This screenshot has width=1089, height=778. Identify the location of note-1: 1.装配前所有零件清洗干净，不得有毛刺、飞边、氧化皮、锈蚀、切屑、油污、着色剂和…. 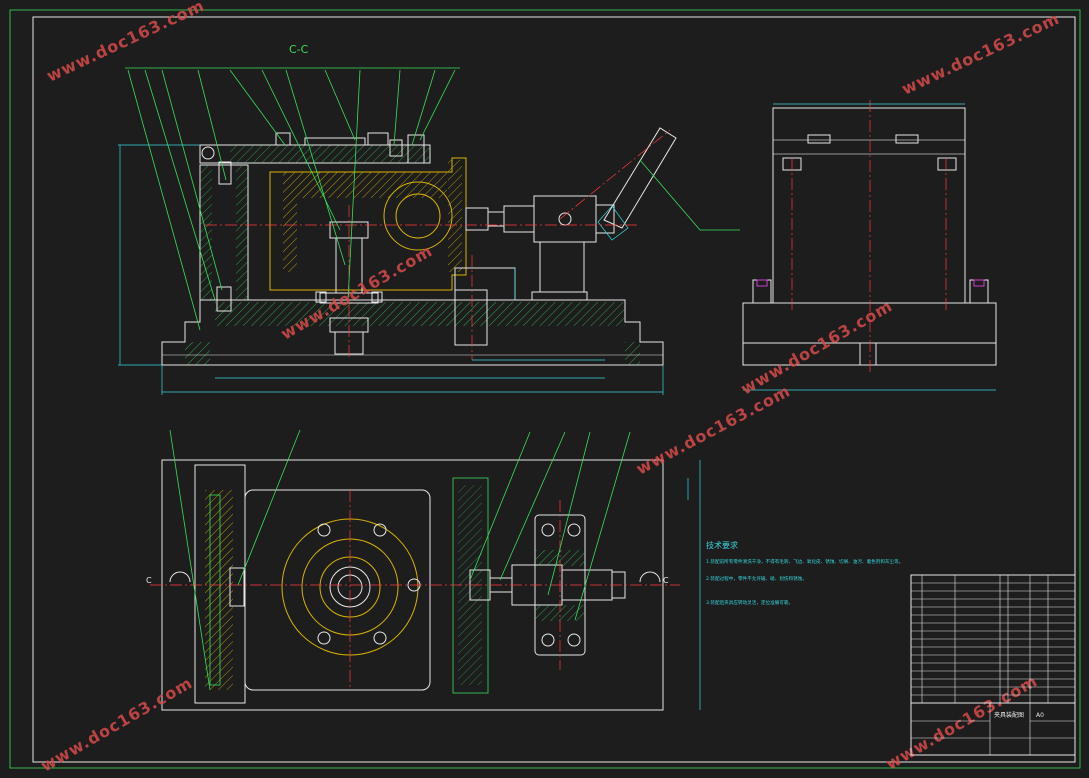
(804, 561).